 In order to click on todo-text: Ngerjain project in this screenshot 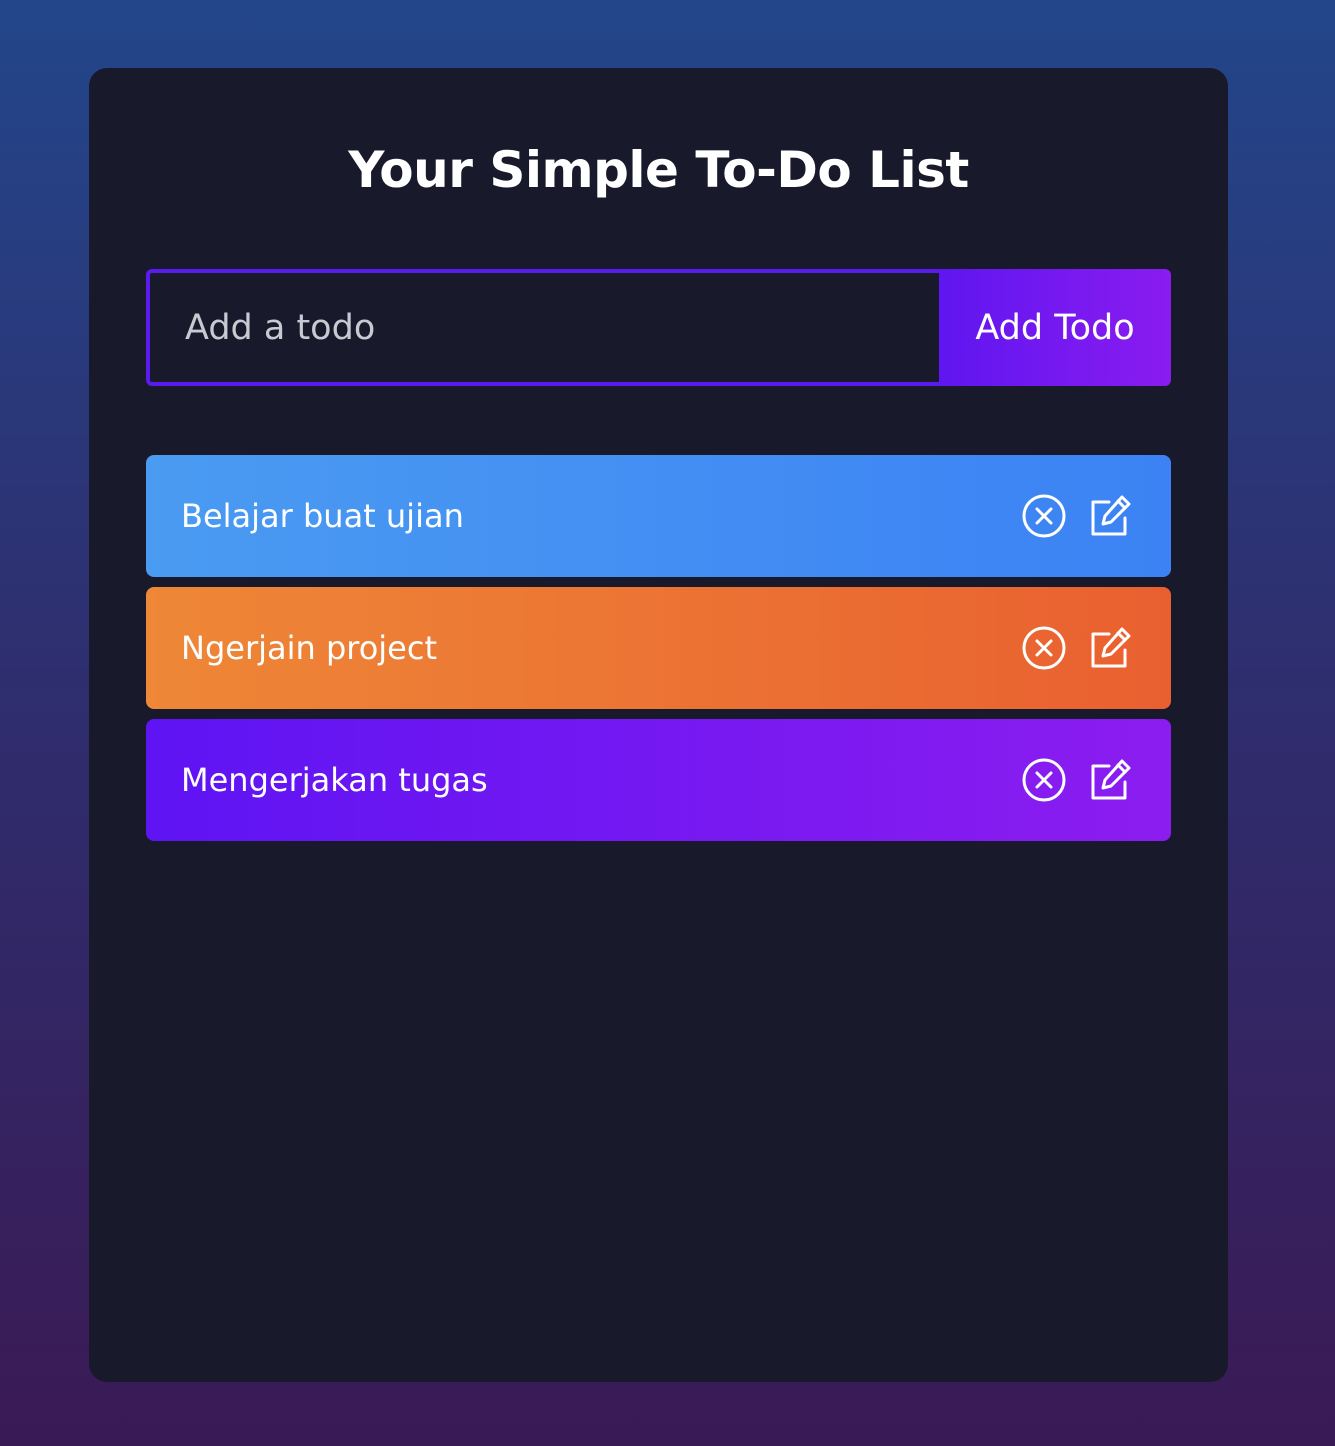, I will do `click(601, 648)`.